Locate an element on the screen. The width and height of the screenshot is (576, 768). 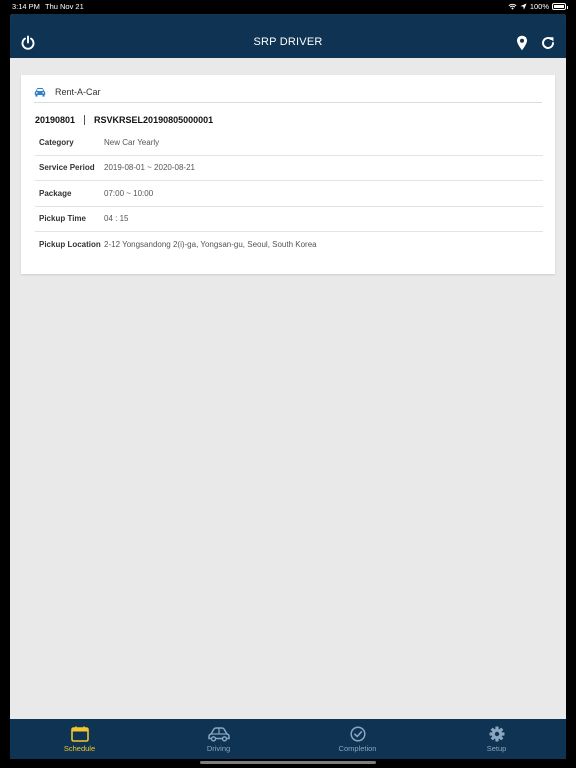
service-type-label: Rent-A-Car is located at coordinates (78, 91).